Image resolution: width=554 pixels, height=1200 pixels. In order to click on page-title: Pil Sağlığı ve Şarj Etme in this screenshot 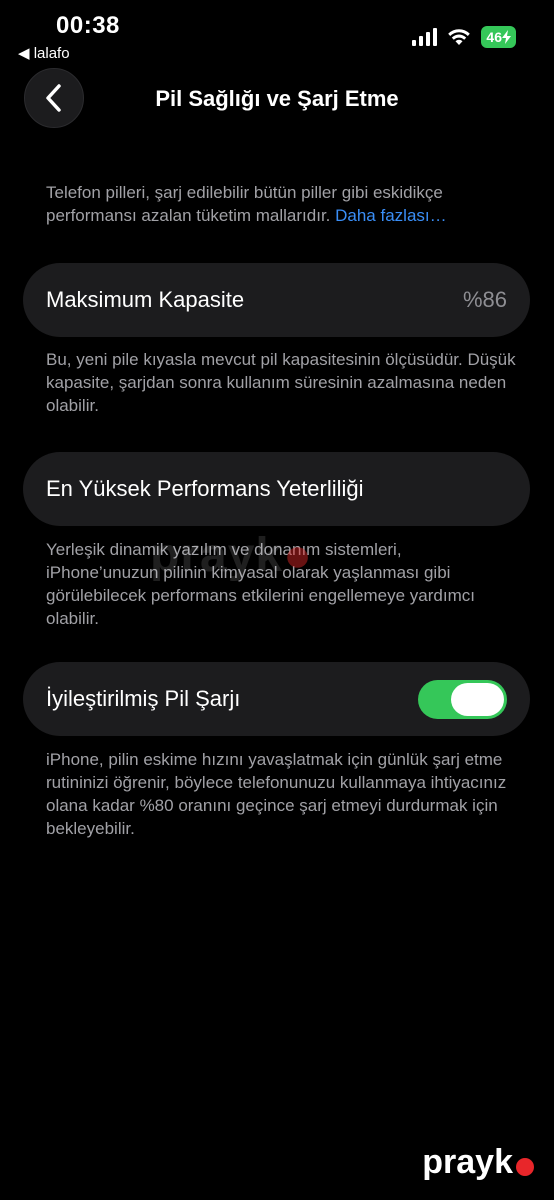, I will do `click(277, 98)`.